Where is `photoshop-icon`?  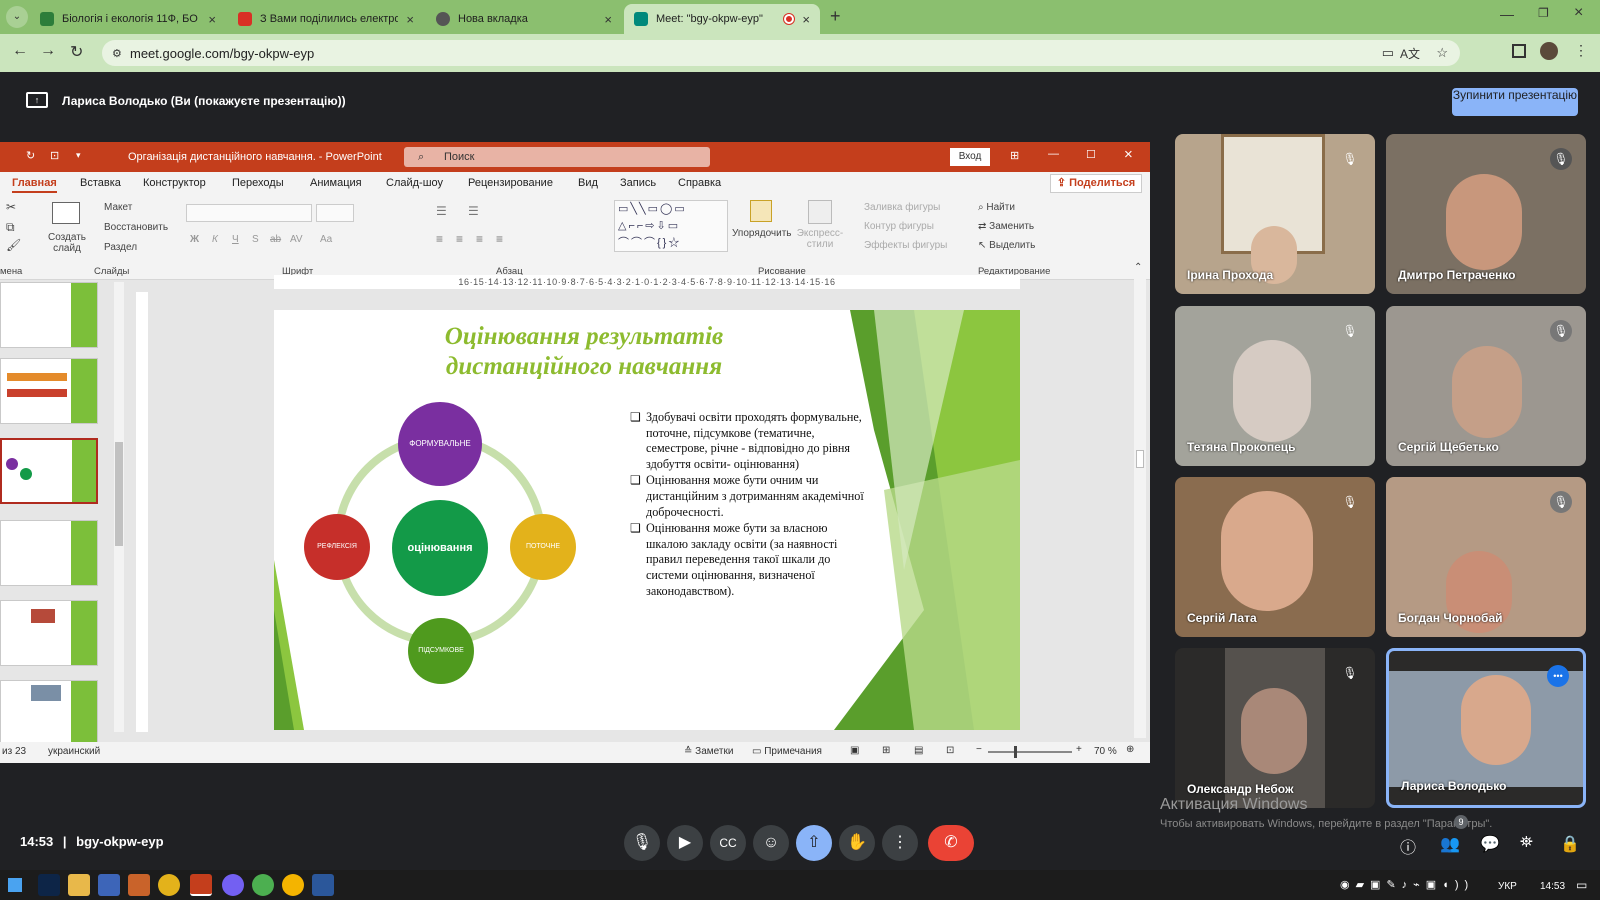 photoshop-icon is located at coordinates (49, 885).